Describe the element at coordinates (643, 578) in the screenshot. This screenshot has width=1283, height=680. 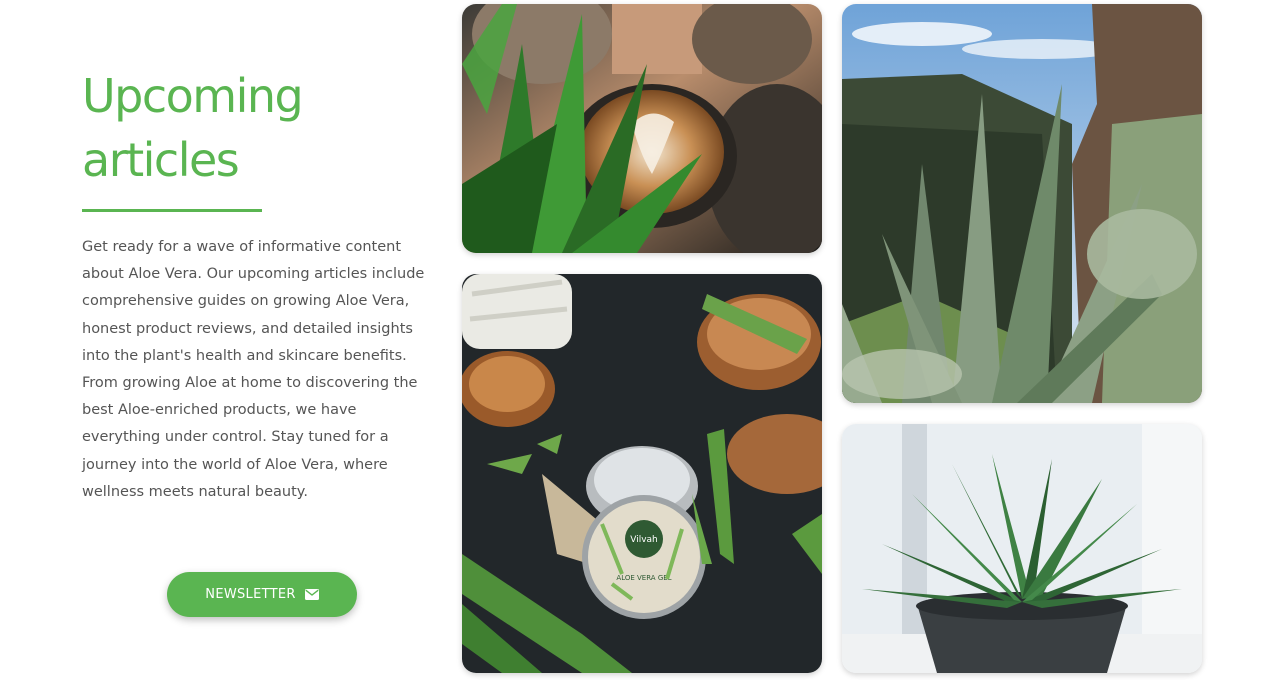
I see `jar-product-label: ALOE VERA GEL` at that location.